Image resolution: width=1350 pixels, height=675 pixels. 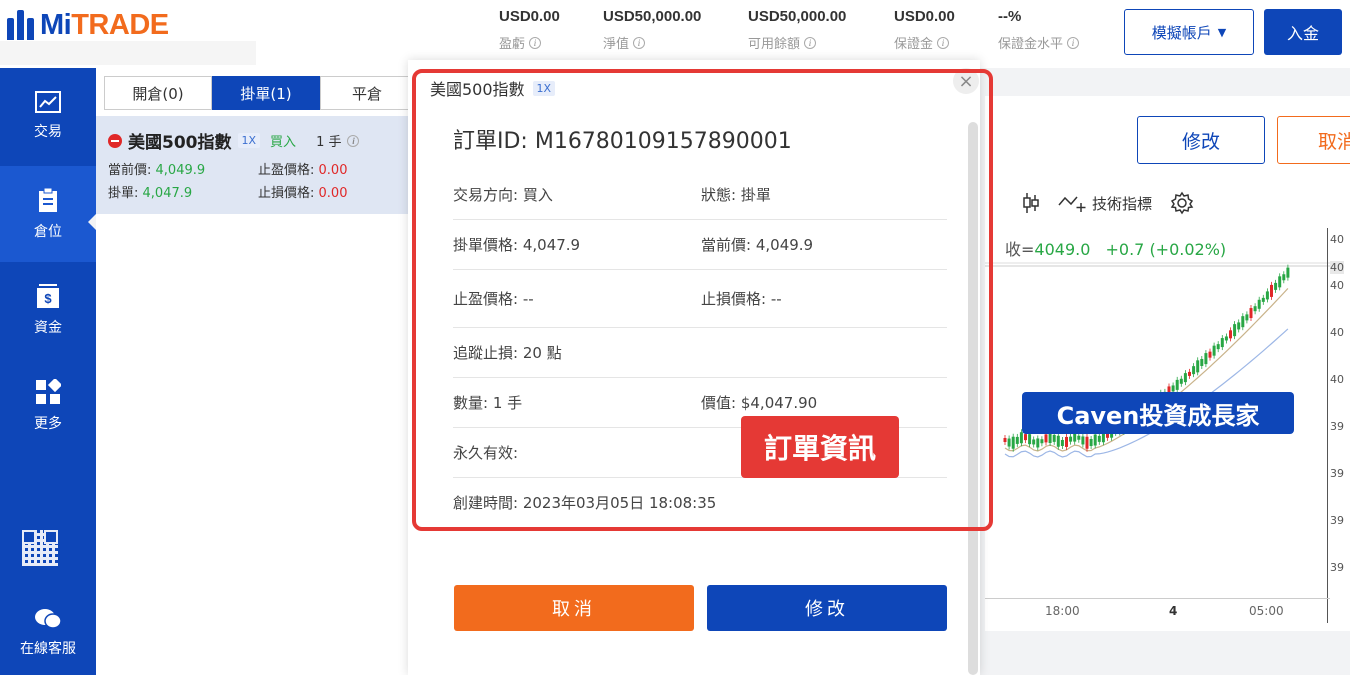 What do you see at coordinates (286, 170) in the screenshot?
I see `take-profit-label: 止盈價格:` at bounding box center [286, 170].